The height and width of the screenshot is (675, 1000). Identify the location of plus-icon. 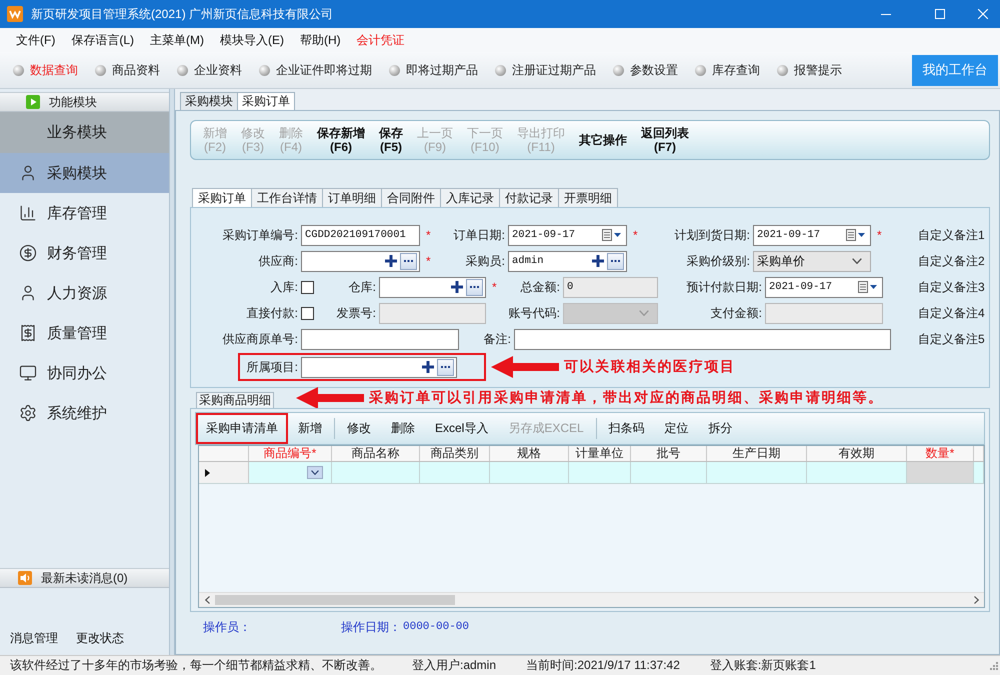
(456, 287).